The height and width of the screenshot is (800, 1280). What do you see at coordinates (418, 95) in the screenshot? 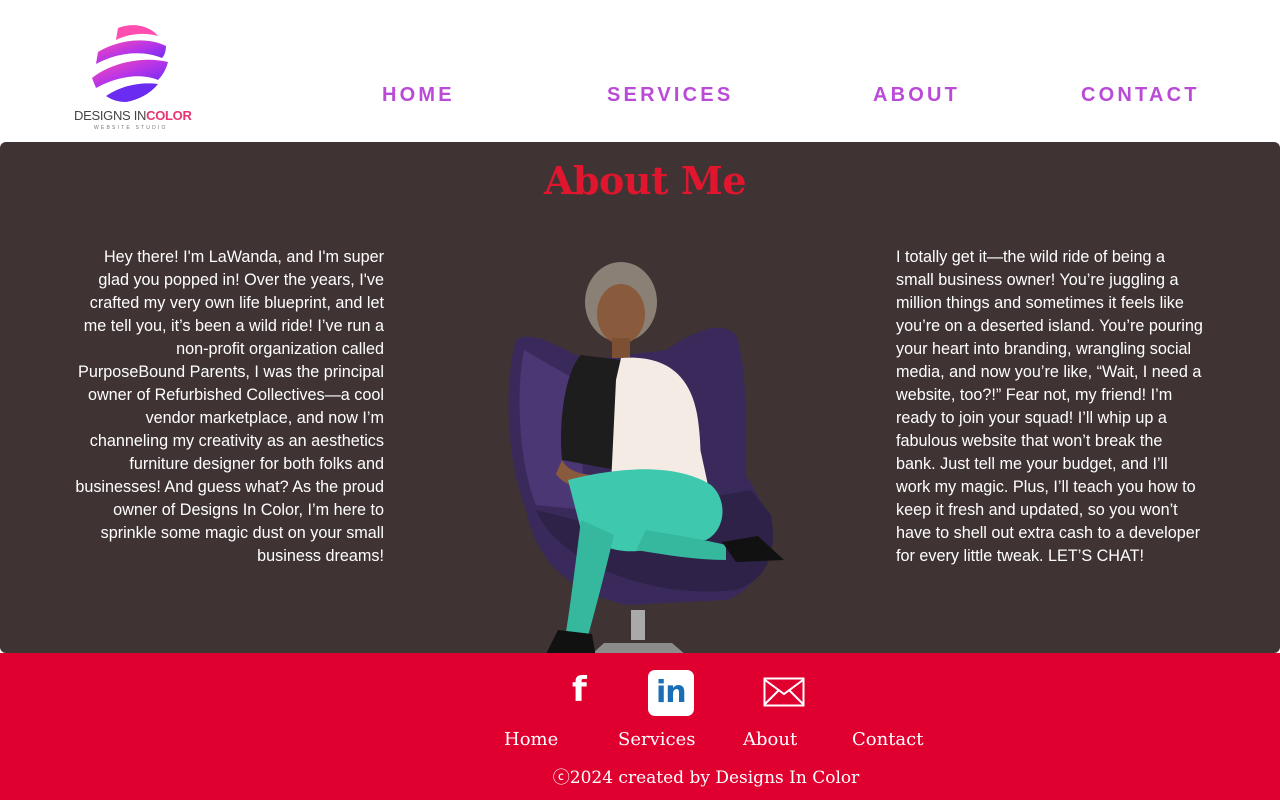
I see `nav-home: HOME` at bounding box center [418, 95].